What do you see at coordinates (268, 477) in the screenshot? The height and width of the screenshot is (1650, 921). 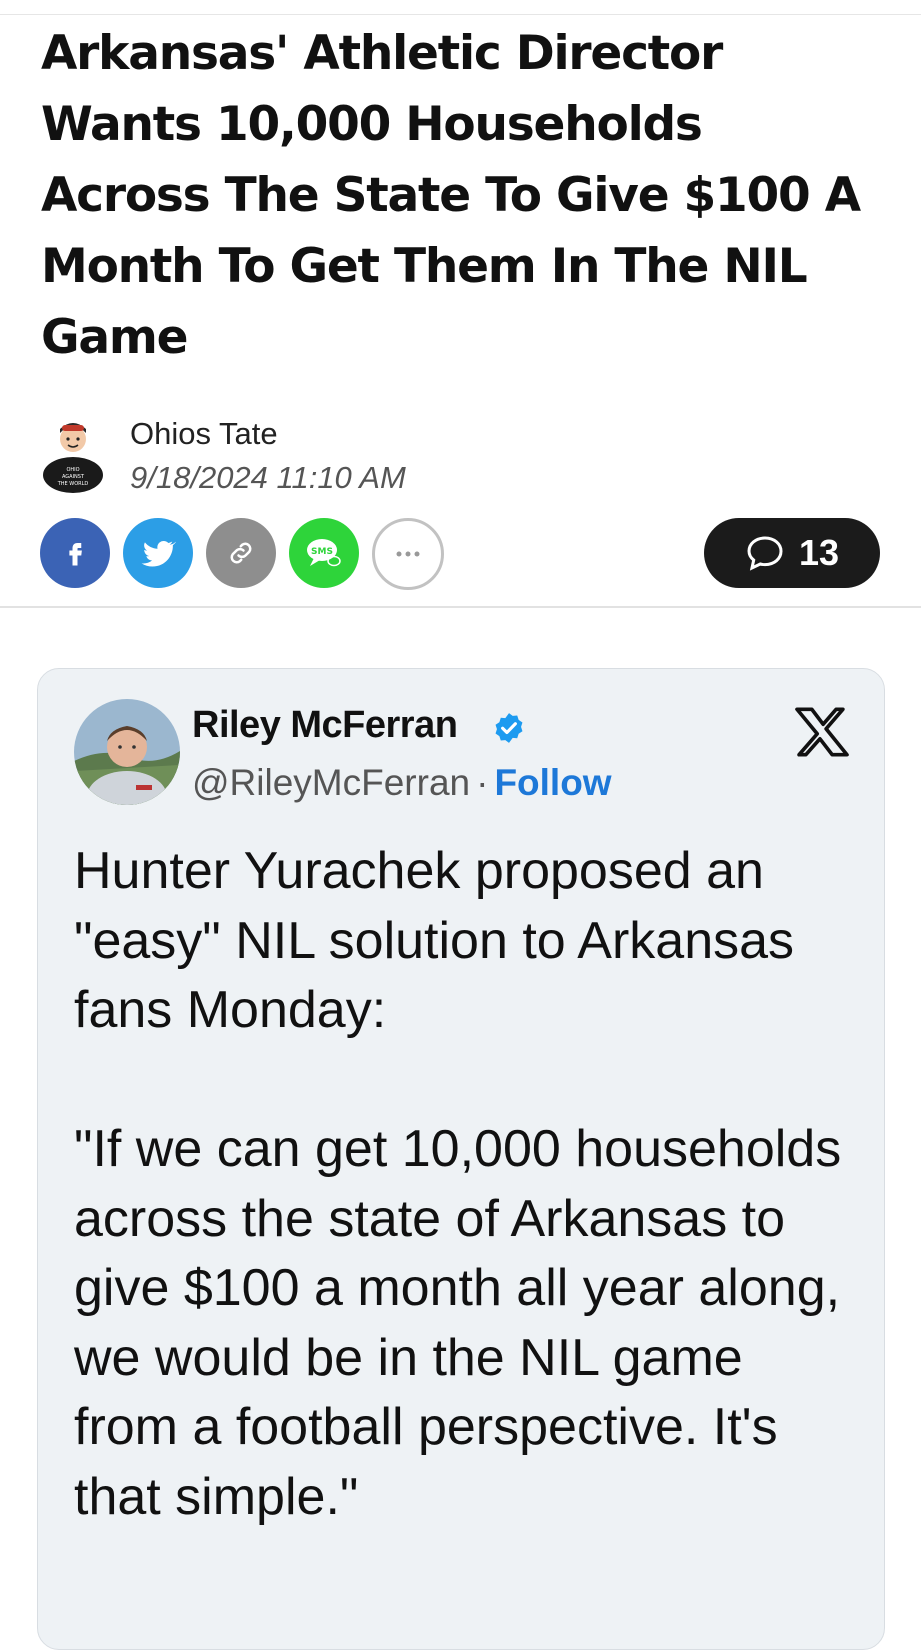 I see `publish-date: 9/18/2024 11:10 AM` at bounding box center [268, 477].